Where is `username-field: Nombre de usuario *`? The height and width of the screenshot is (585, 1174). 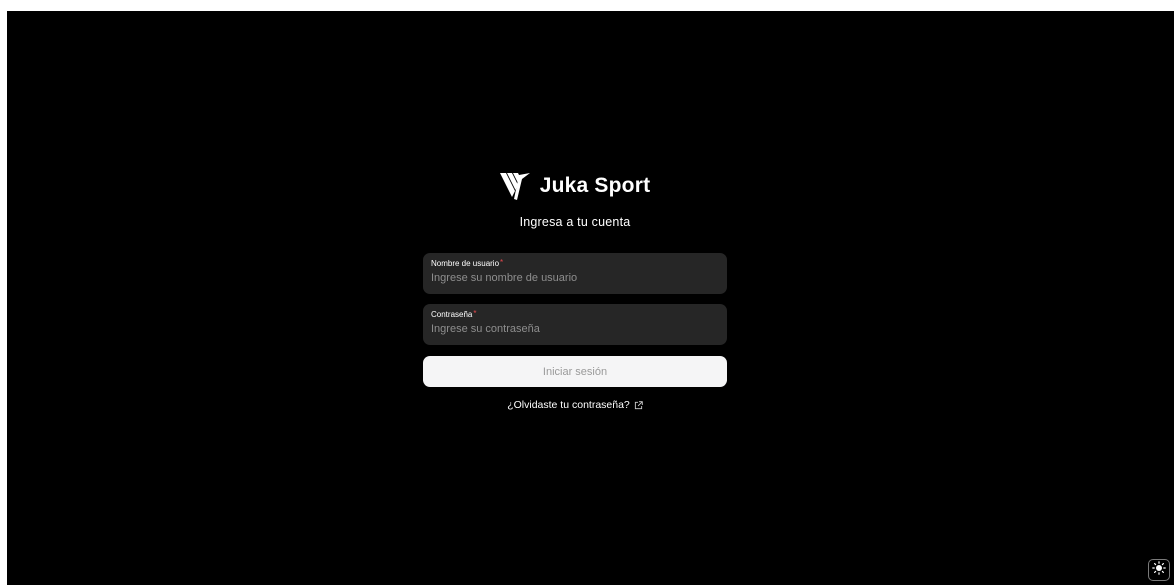 username-field: Nombre de usuario * is located at coordinates (575, 273).